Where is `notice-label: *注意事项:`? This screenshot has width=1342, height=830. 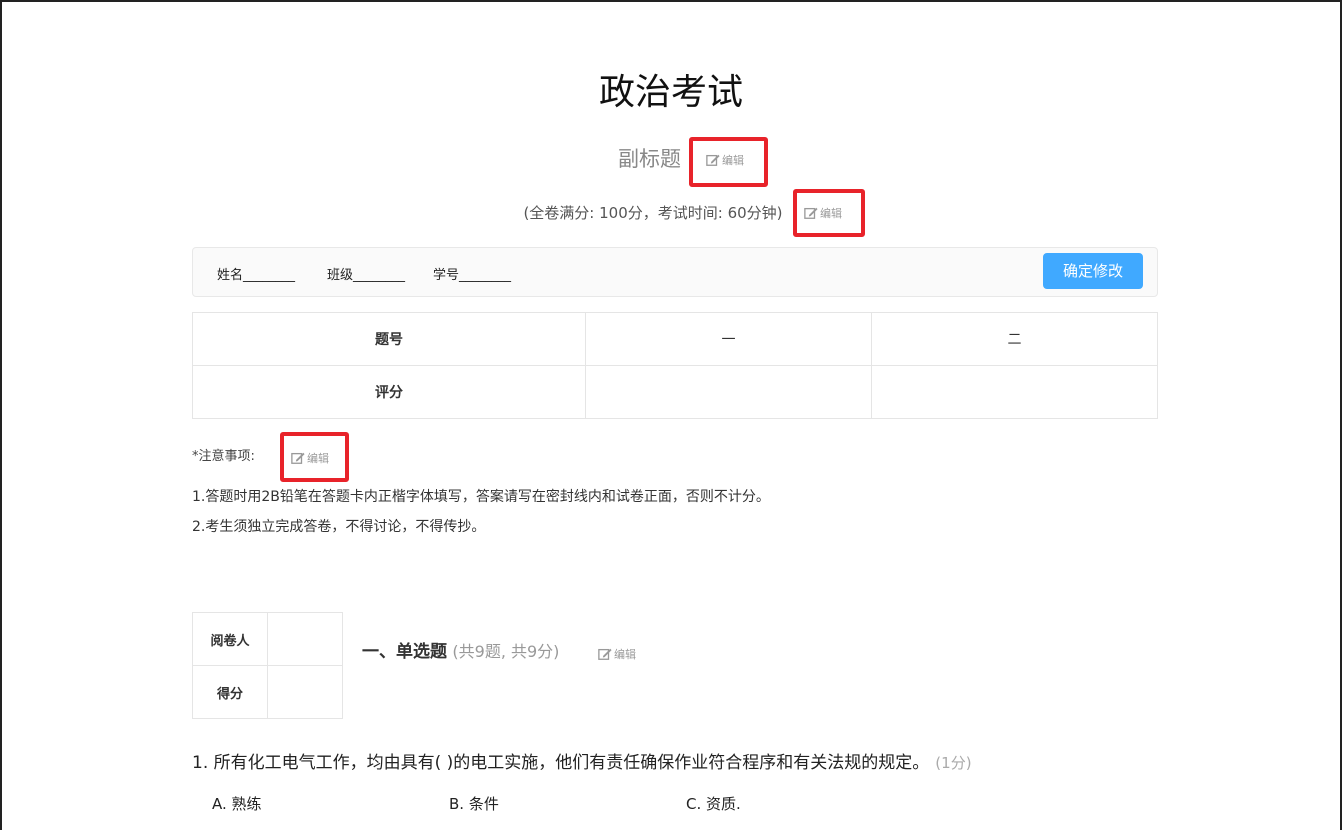
notice-label: *注意事项: is located at coordinates (223, 456).